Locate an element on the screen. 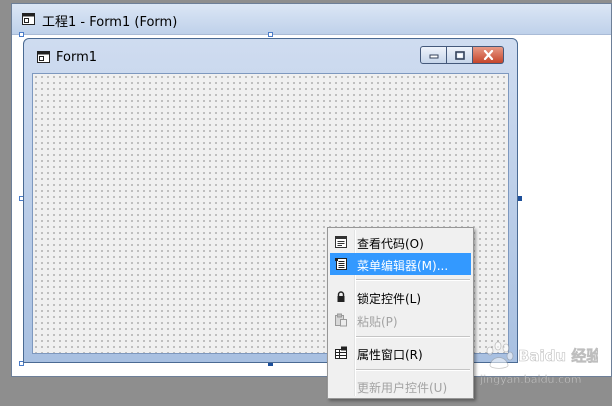  menu-item-properties-window: 属性窗口(R) is located at coordinates (400, 353).